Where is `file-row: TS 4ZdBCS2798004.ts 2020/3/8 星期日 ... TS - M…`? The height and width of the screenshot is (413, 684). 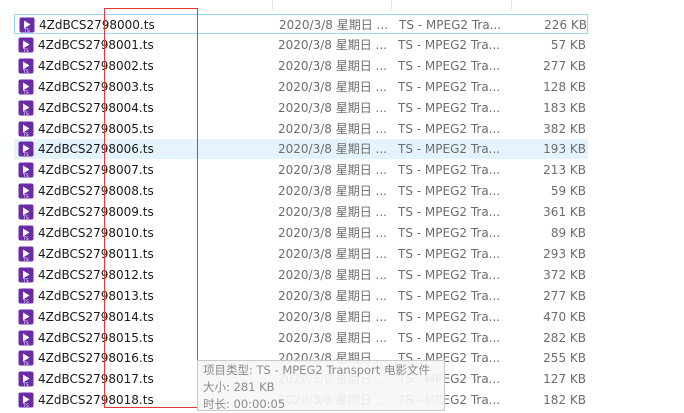 file-row: TS 4ZdBCS2798004.ts 2020/3/8 星期日 ... TS - M… is located at coordinates (301, 108).